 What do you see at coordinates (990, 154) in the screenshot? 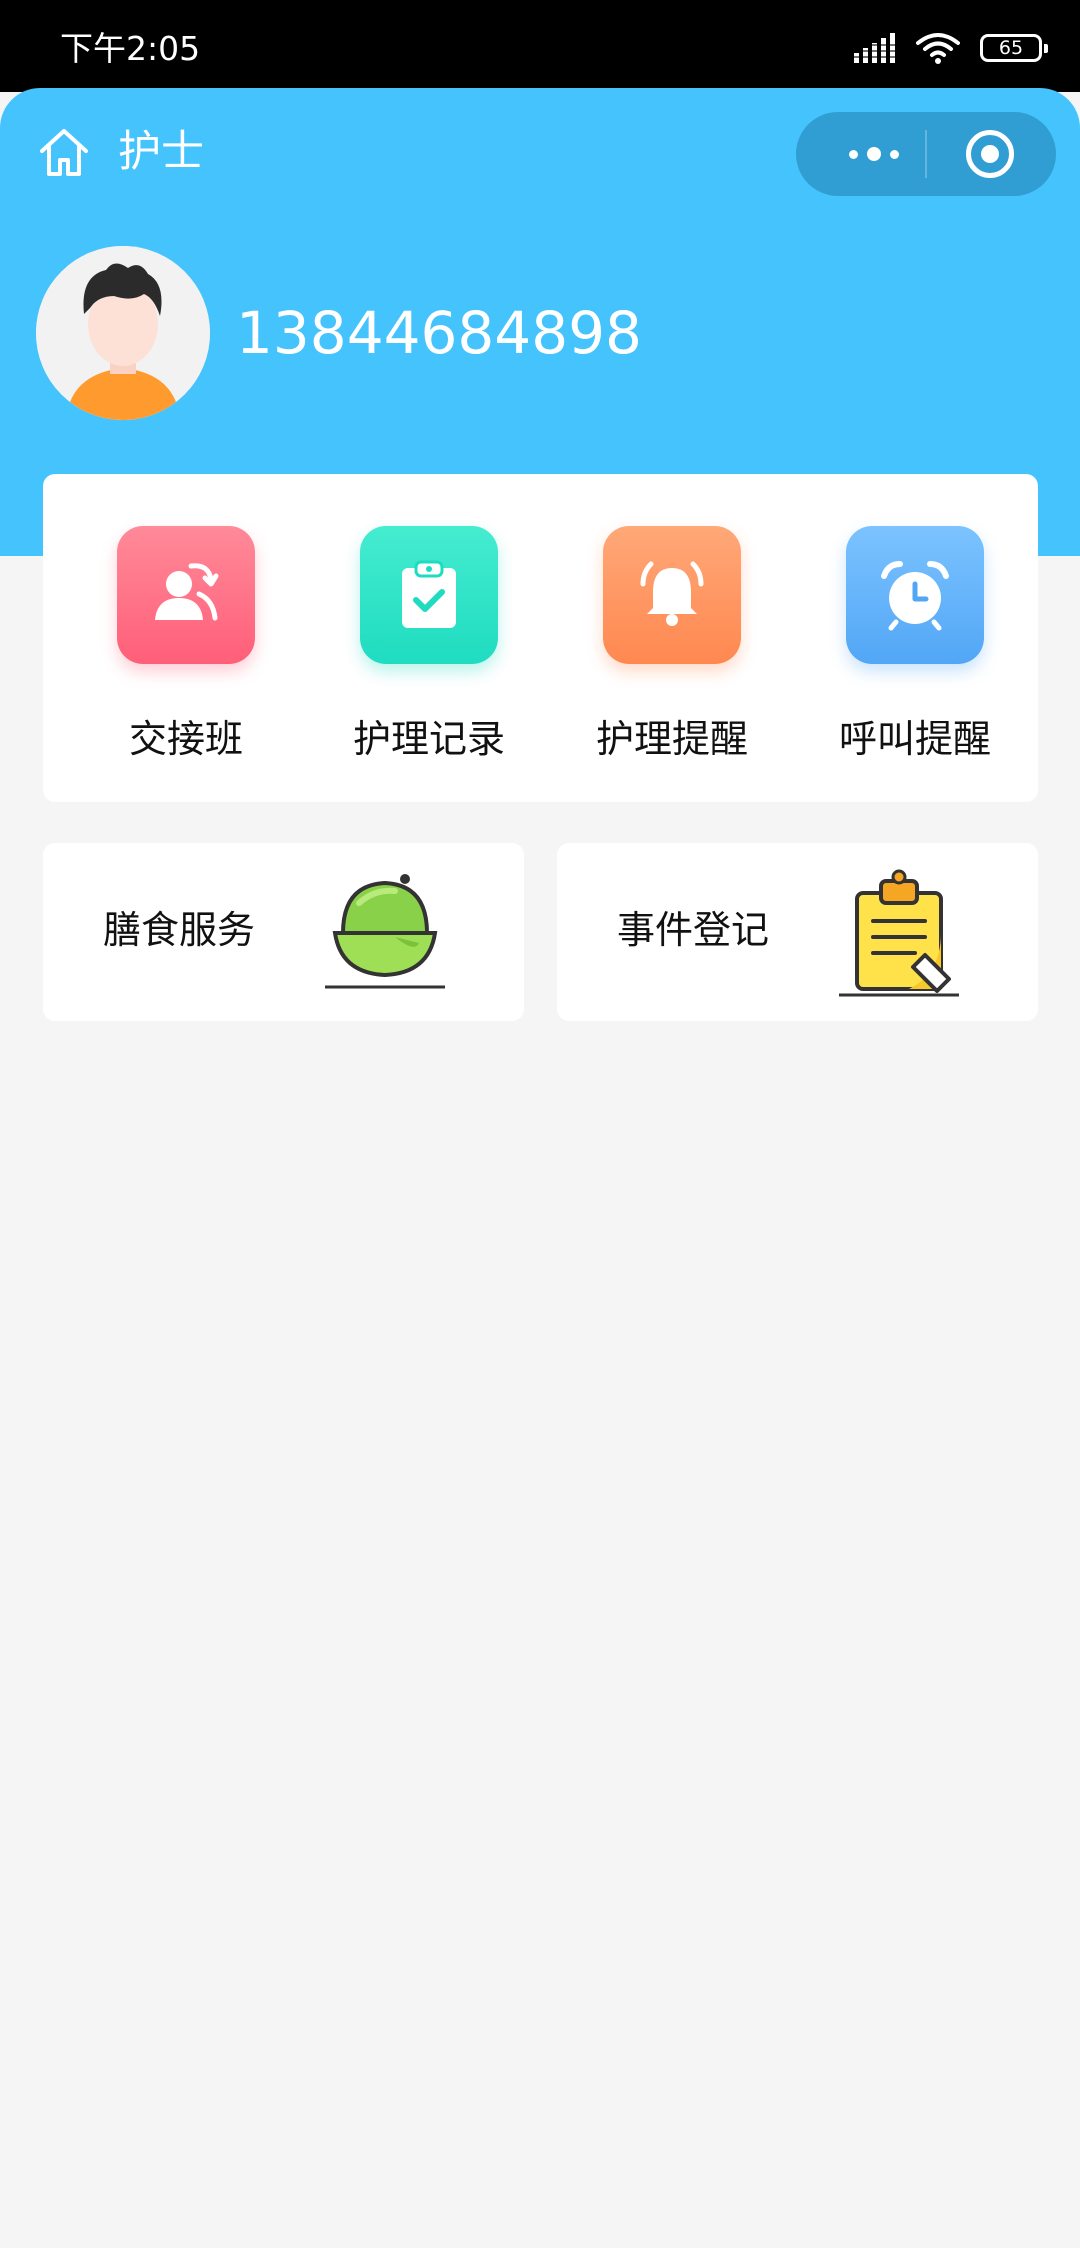
I see `close-button` at bounding box center [990, 154].